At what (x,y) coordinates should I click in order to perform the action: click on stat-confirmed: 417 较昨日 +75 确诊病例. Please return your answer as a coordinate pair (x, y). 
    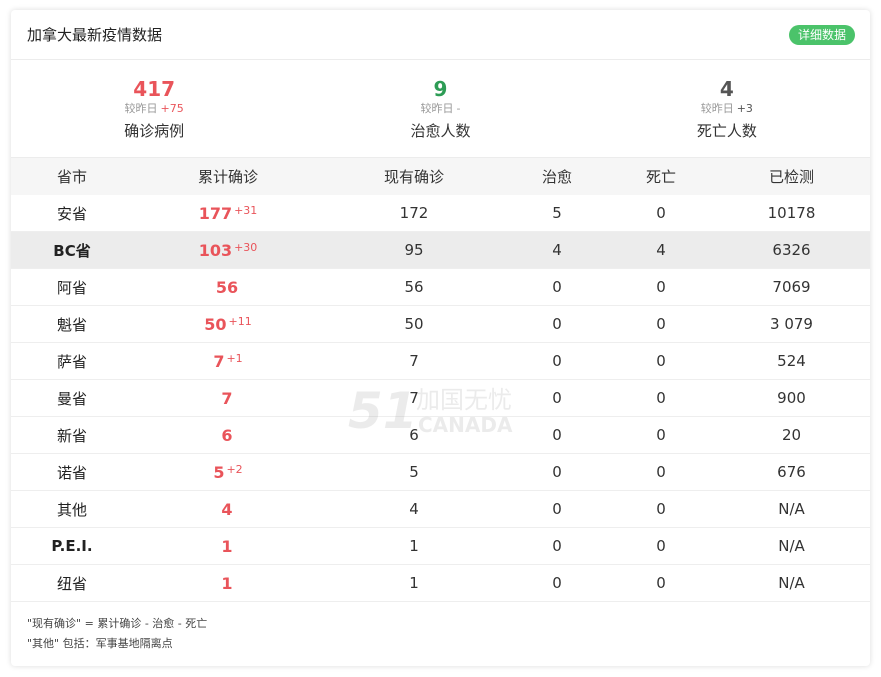
    Looking at the image, I should click on (154, 108).